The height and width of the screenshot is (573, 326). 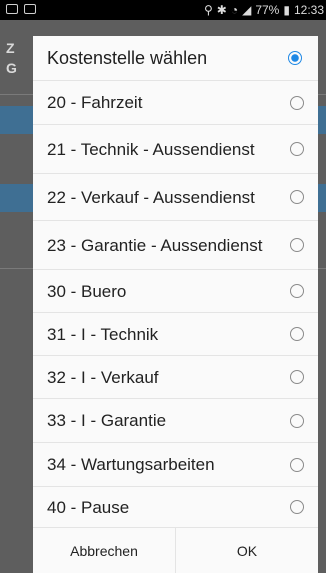 I want to click on dialog-button-bar: Abbrechen OK, so click(x=175, y=550).